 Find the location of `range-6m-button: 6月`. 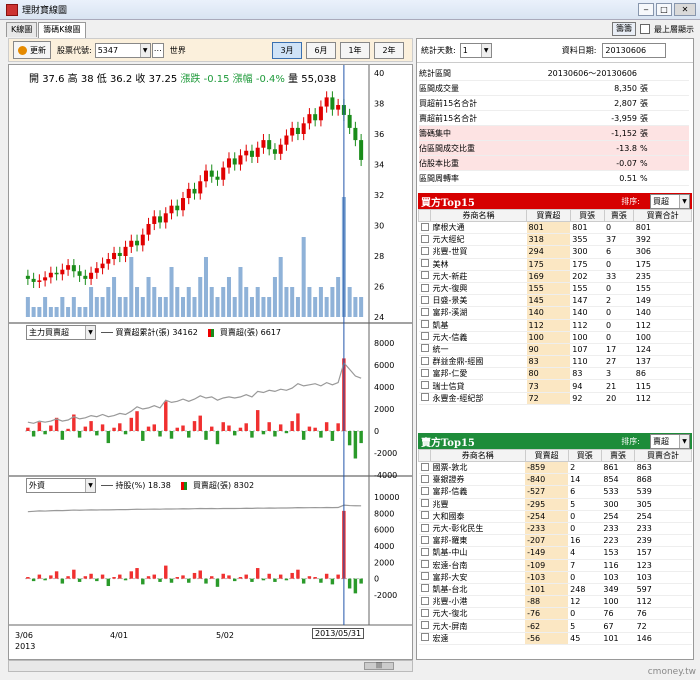

range-6m-button: 6月 is located at coordinates (321, 50).